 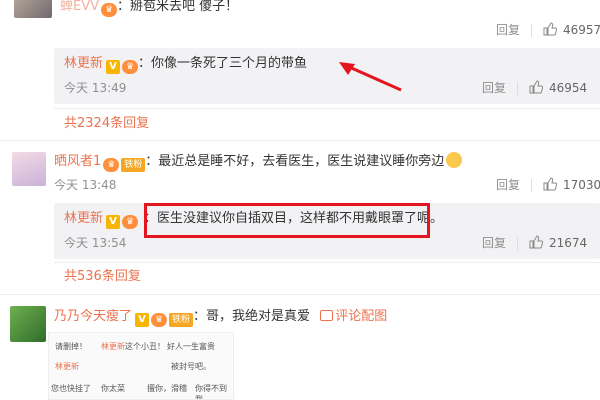 I want to click on thumbnail-text: 这个小丑！, so click(x=145, y=346).